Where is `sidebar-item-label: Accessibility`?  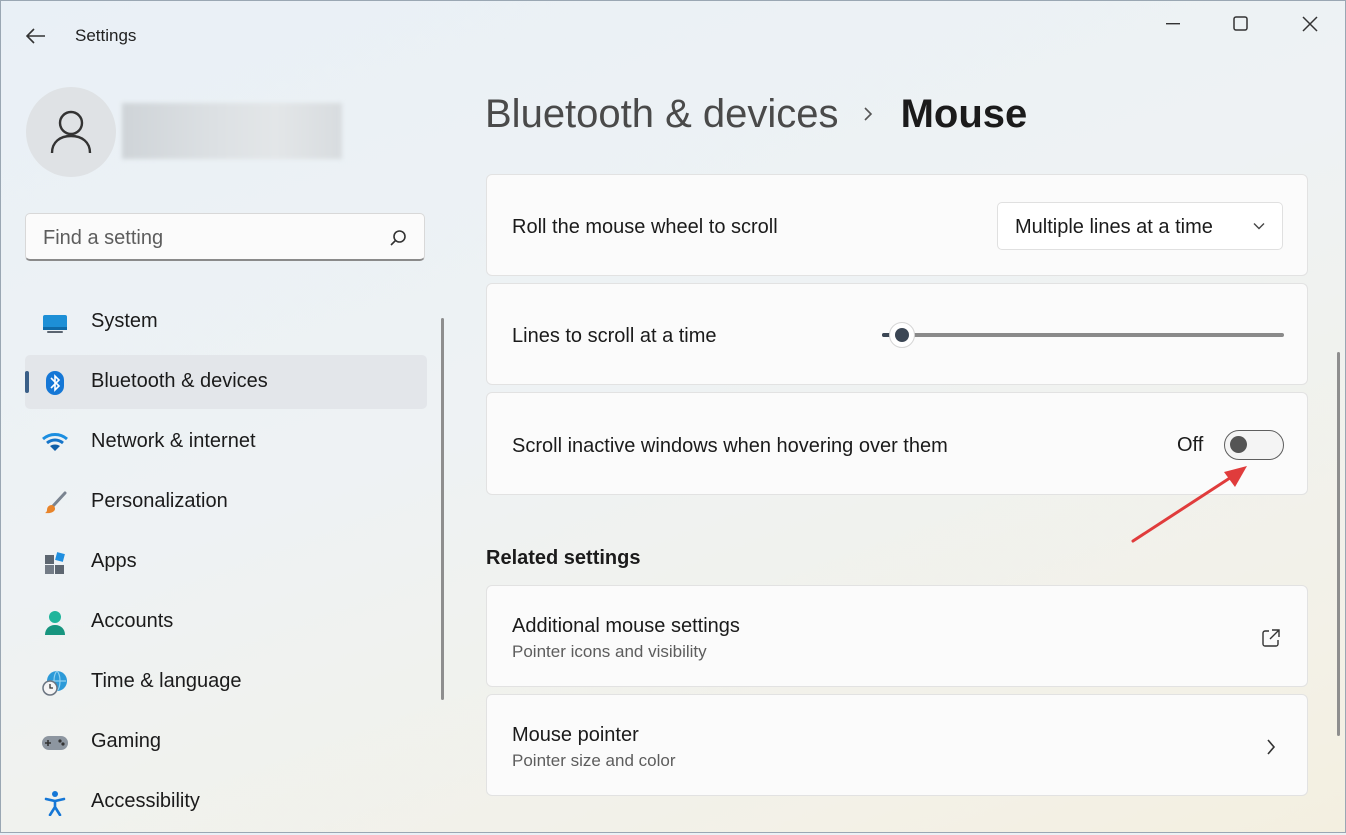 sidebar-item-label: Accessibility is located at coordinates (145, 801).